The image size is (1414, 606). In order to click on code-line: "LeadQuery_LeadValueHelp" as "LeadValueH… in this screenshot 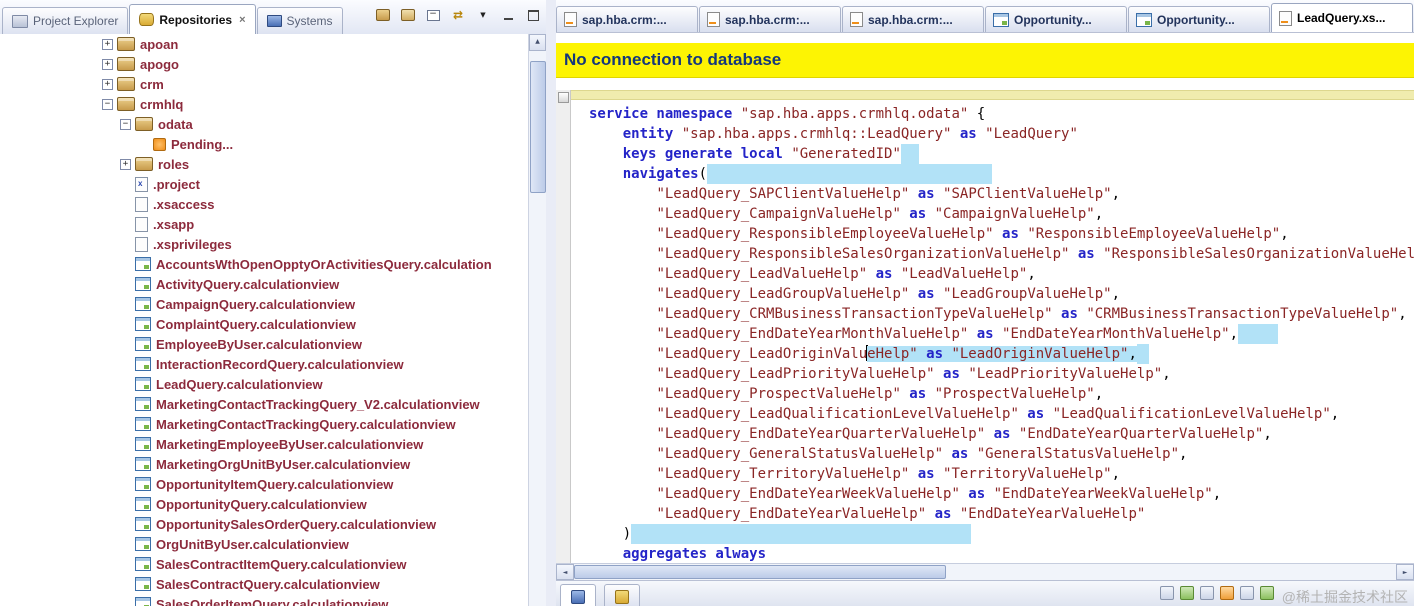, I will do `click(1001, 274)`.